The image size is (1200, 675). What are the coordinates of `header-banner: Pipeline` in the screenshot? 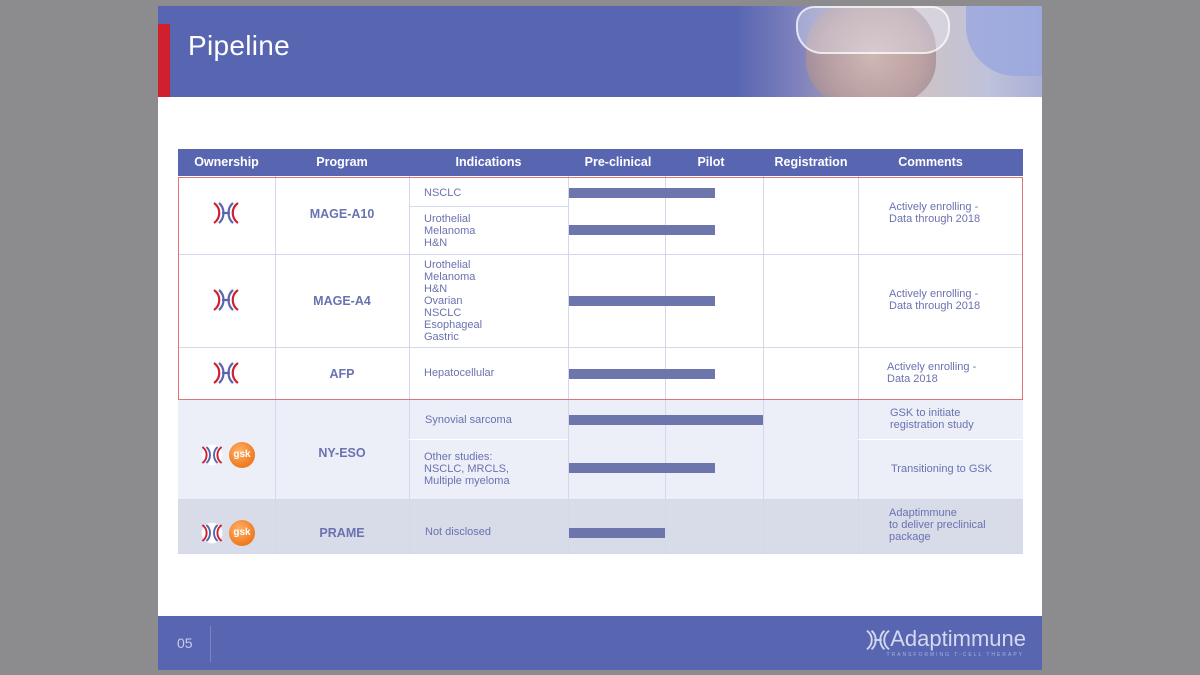 It's located at (600, 51).